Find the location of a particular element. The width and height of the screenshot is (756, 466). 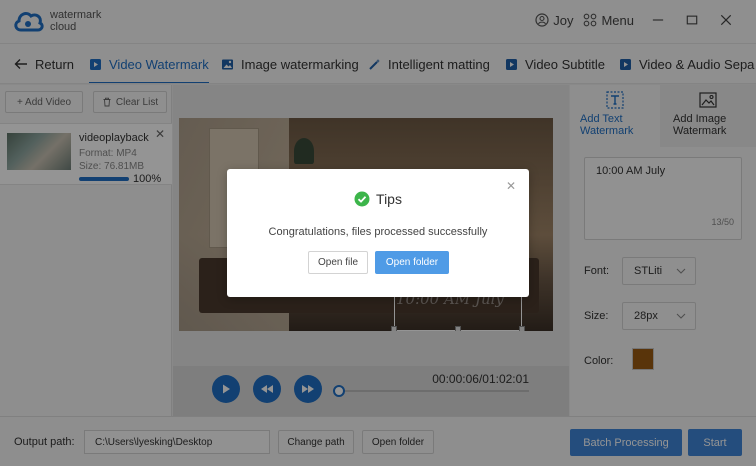

dialog-close-icon: ✕ is located at coordinates (511, 186).